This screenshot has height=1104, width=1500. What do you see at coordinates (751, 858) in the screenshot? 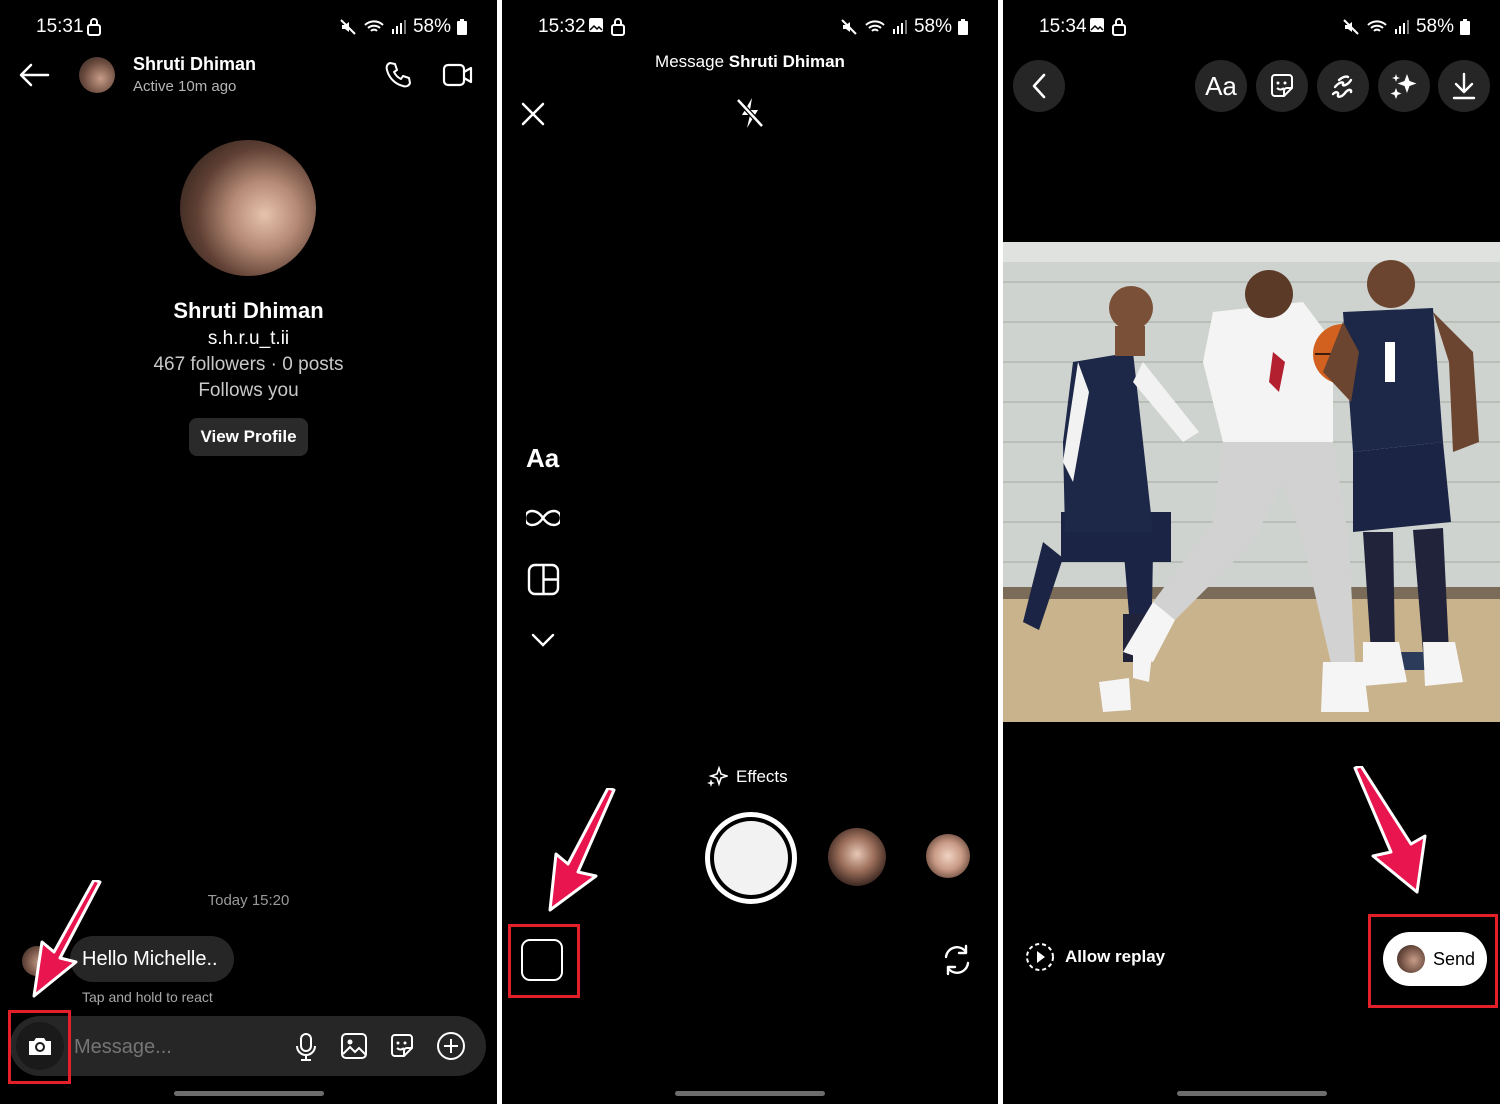
I see `shutter-button` at bounding box center [751, 858].